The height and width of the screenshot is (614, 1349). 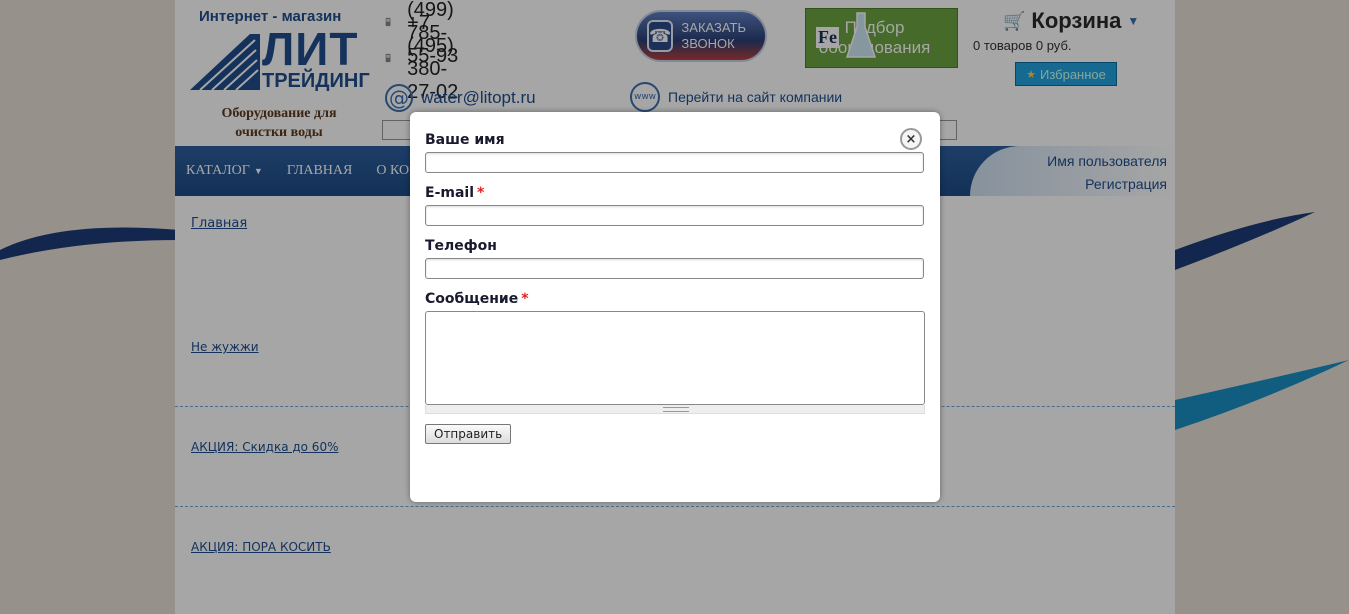 I want to click on close-icon: ×, so click(x=911, y=139).